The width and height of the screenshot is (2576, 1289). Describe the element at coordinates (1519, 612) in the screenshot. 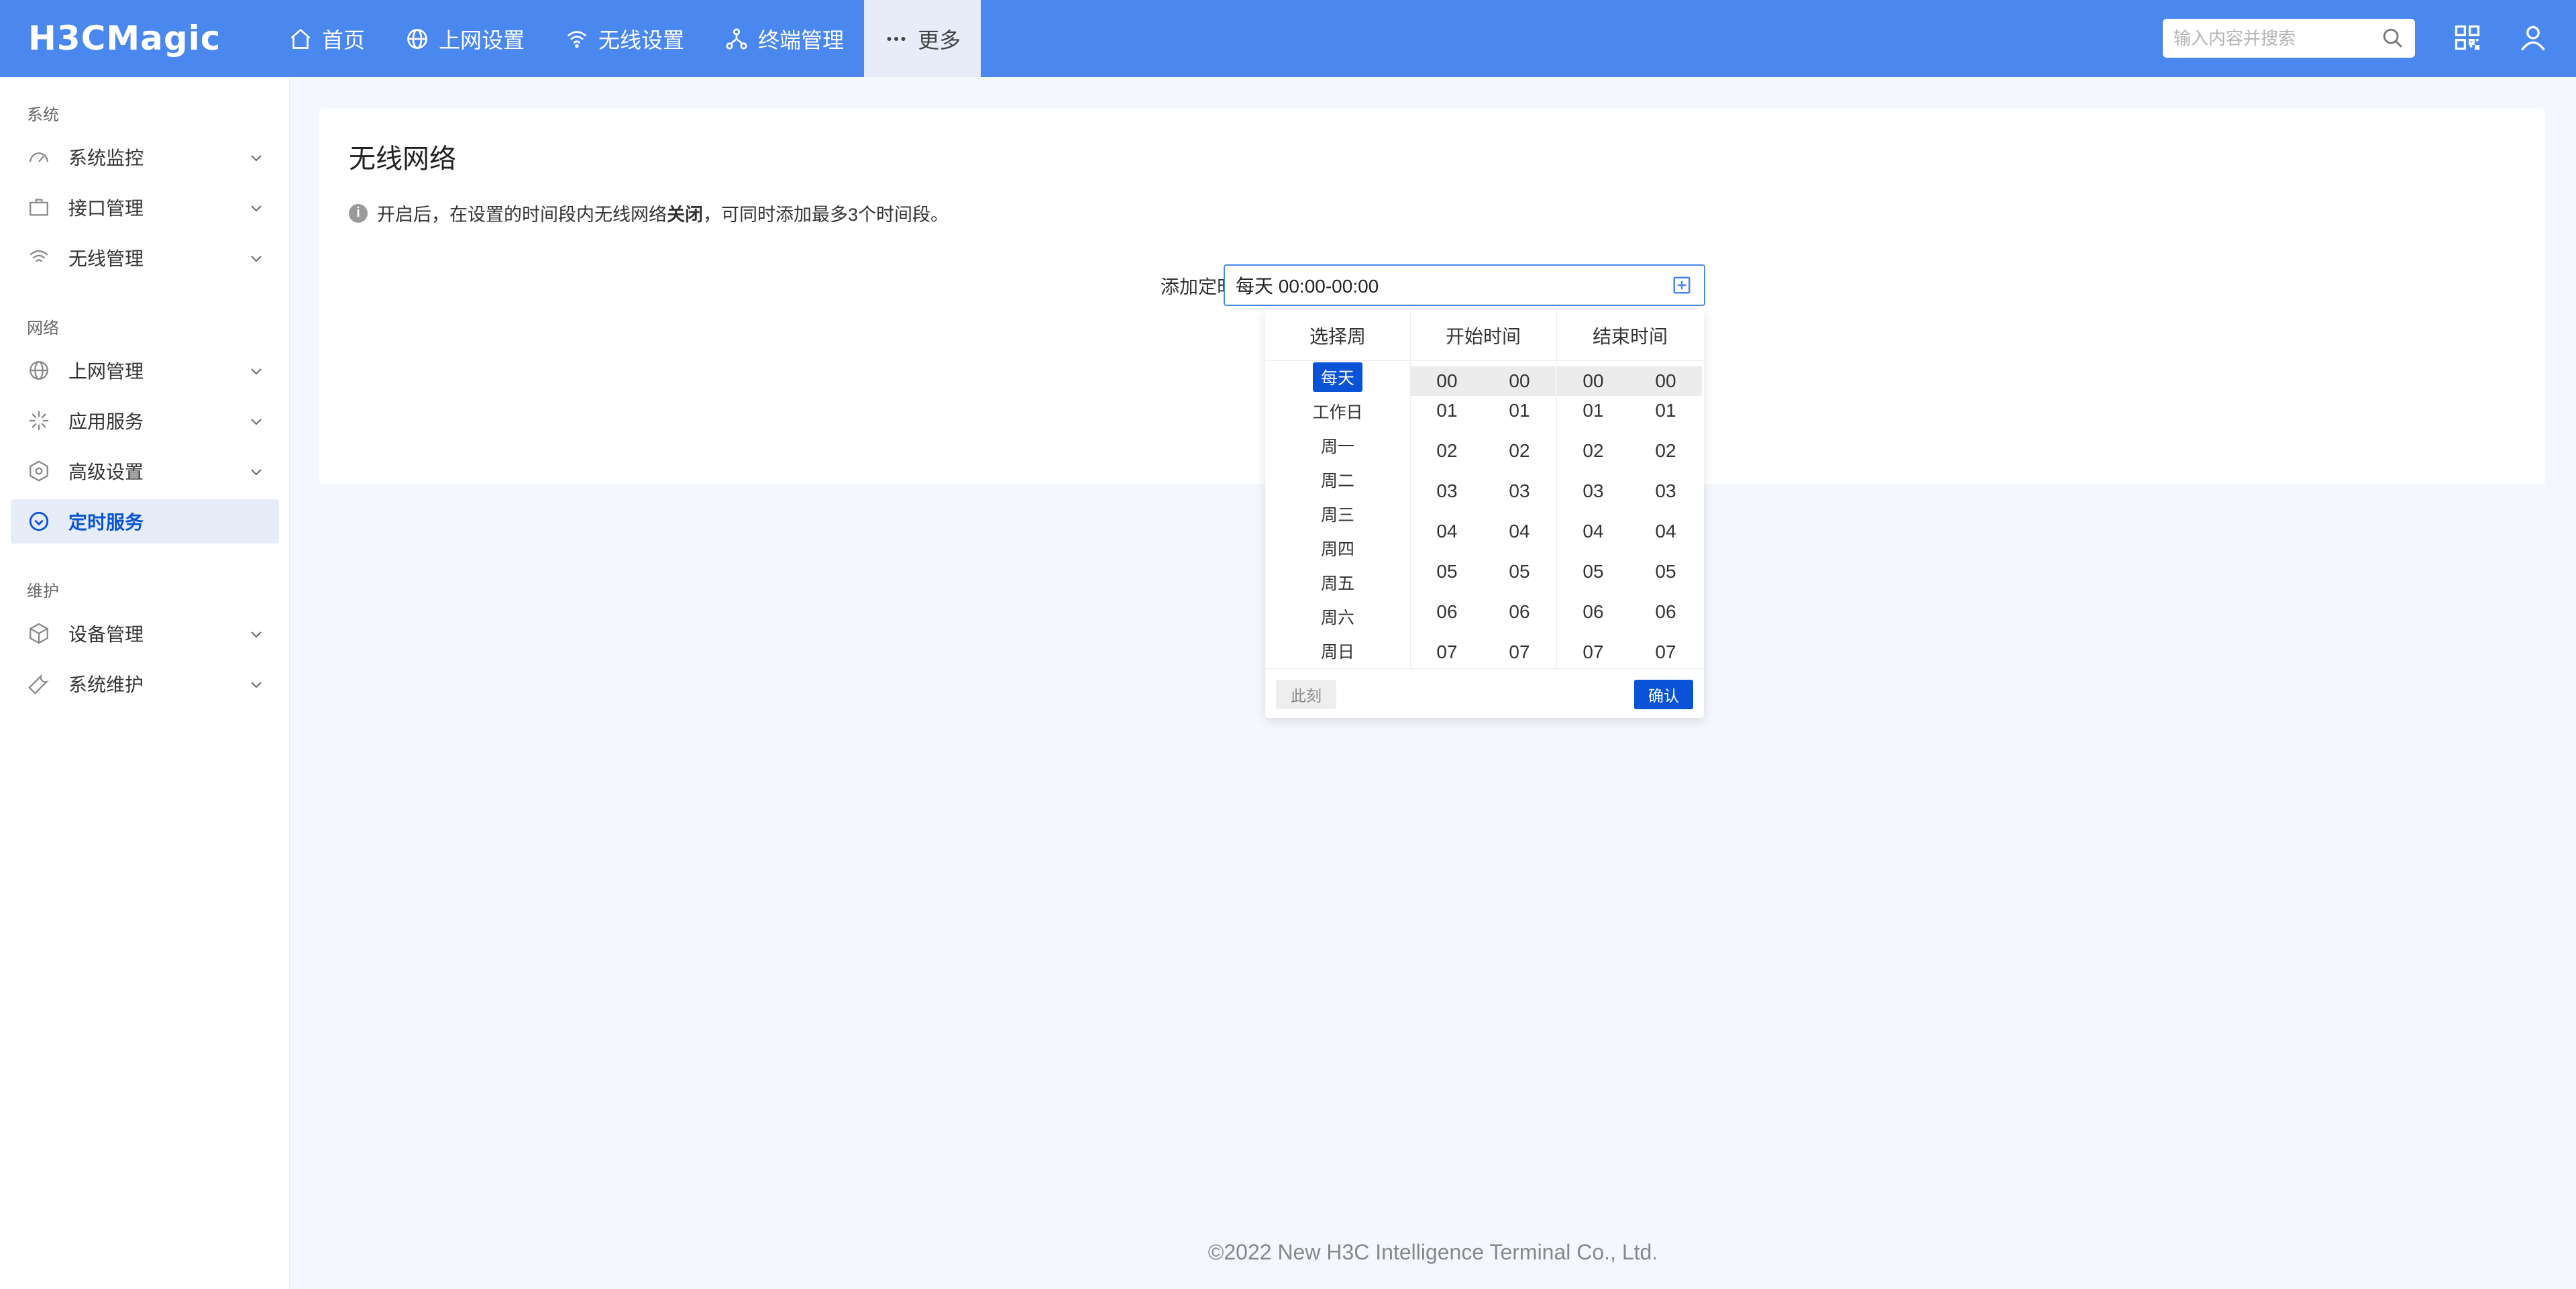

I see `start-minute-option: 06` at that location.